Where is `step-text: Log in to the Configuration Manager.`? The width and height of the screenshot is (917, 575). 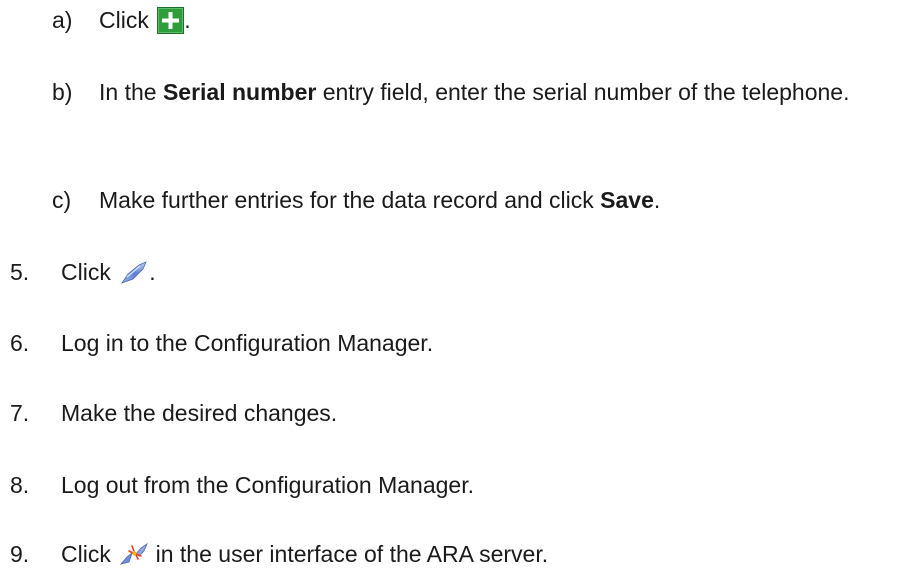 step-text: Log in to the Configuration Manager. is located at coordinates (247, 343).